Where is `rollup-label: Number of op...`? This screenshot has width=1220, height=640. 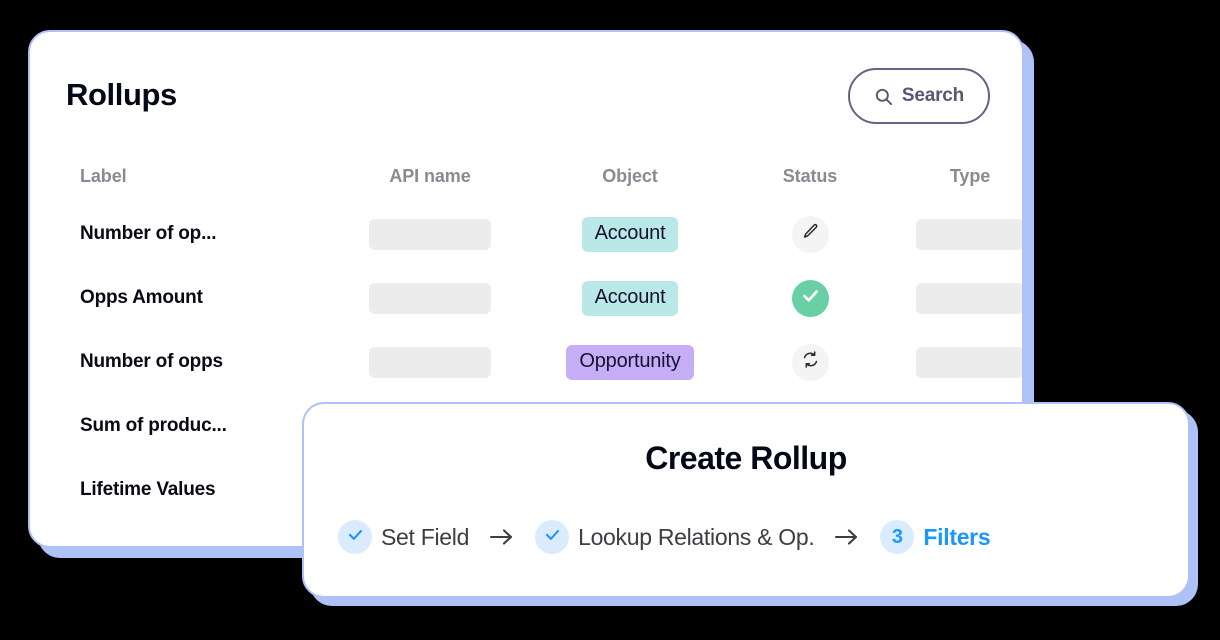
rollup-label: Number of op... is located at coordinates (148, 233).